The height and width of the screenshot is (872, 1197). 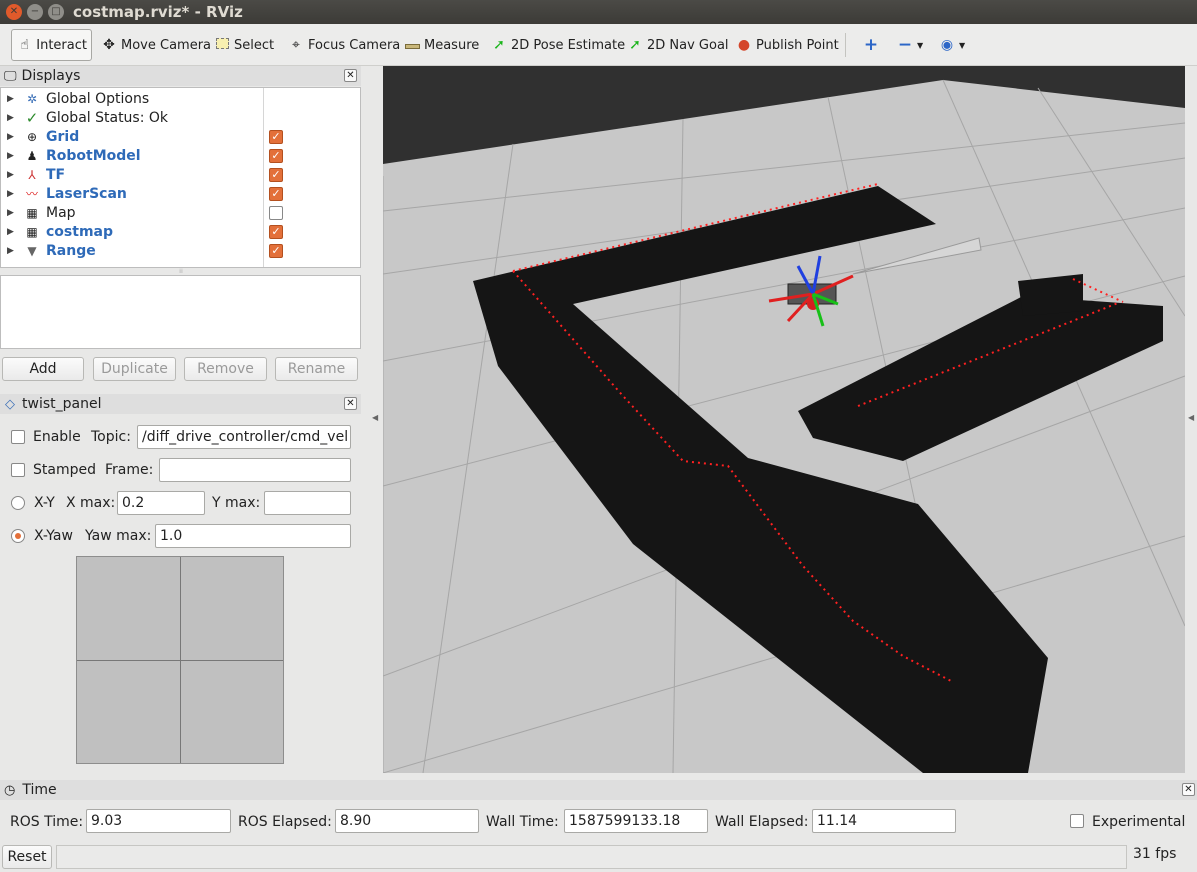 What do you see at coordinates (10, 790) in the screenshot?
I see `clock-icon: ◷` at bounding box center [10, 790].